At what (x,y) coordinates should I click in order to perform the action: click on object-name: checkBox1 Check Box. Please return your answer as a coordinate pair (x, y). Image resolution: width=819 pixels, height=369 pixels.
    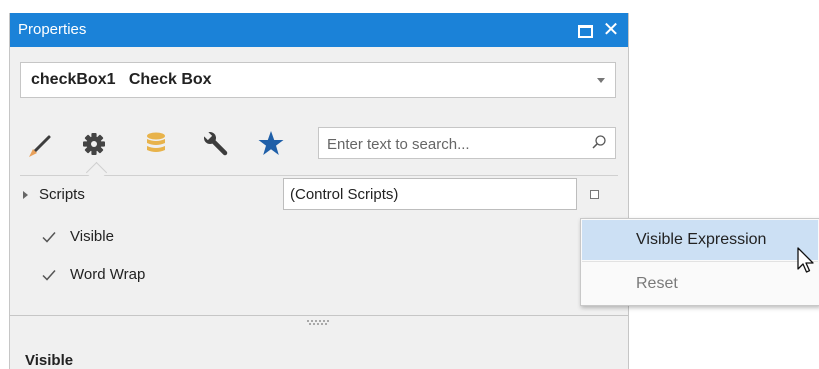
    Looking at the image, I should click on (121, 79).